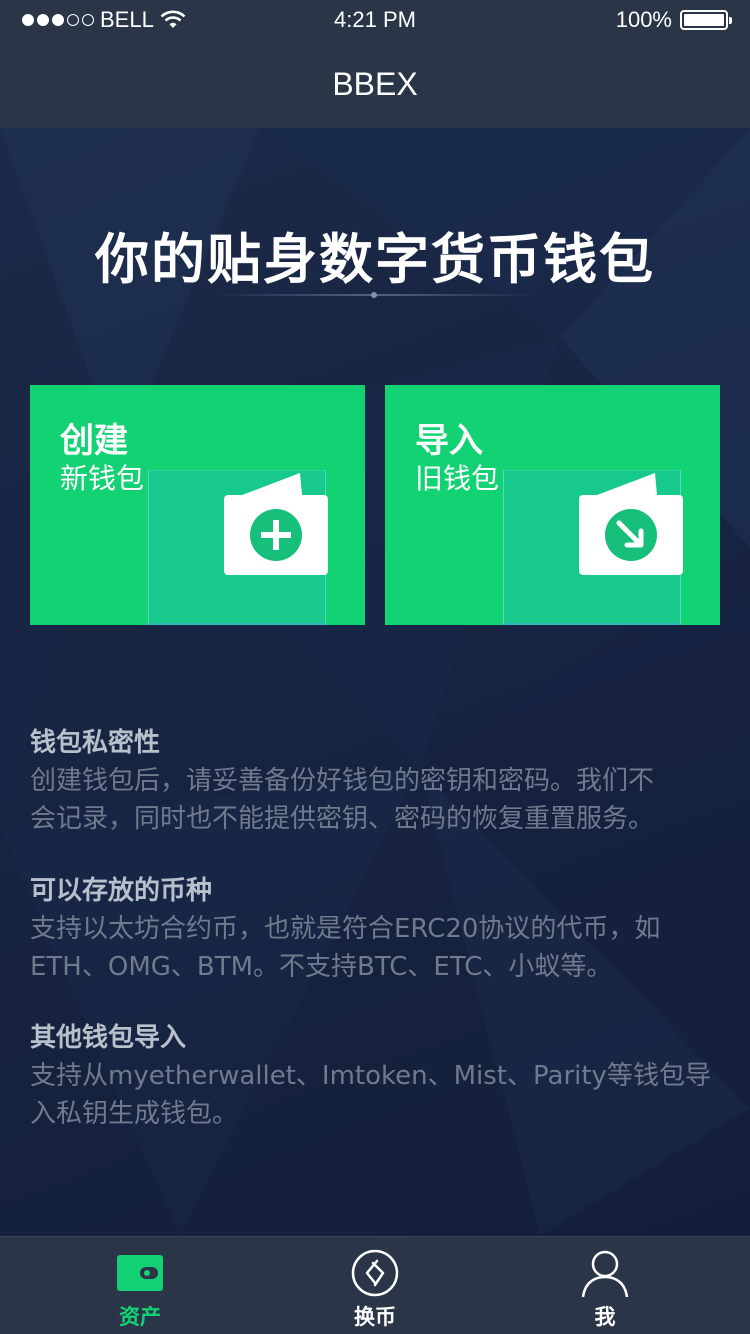 Image resolution: width=750 pixels, height=1334 pixels. Describe the element at coordinates (375, 1317) in the screenshot. I see `tab-label: 换币` at that location.